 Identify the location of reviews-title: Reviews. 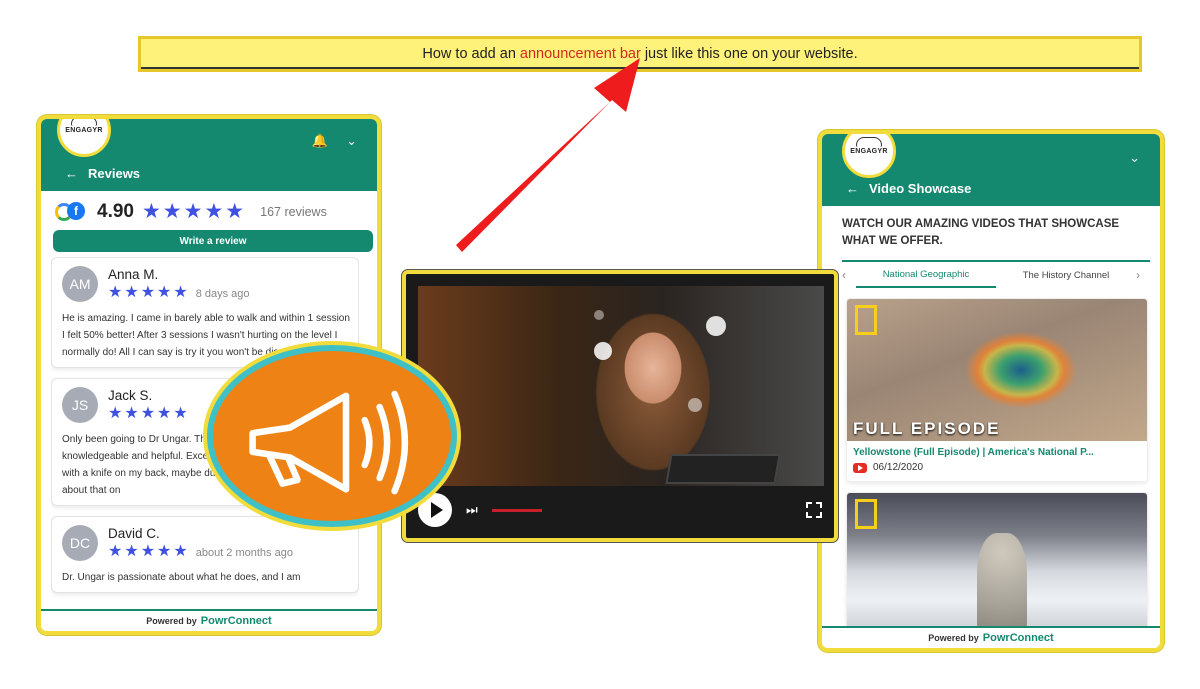
(114, 173).